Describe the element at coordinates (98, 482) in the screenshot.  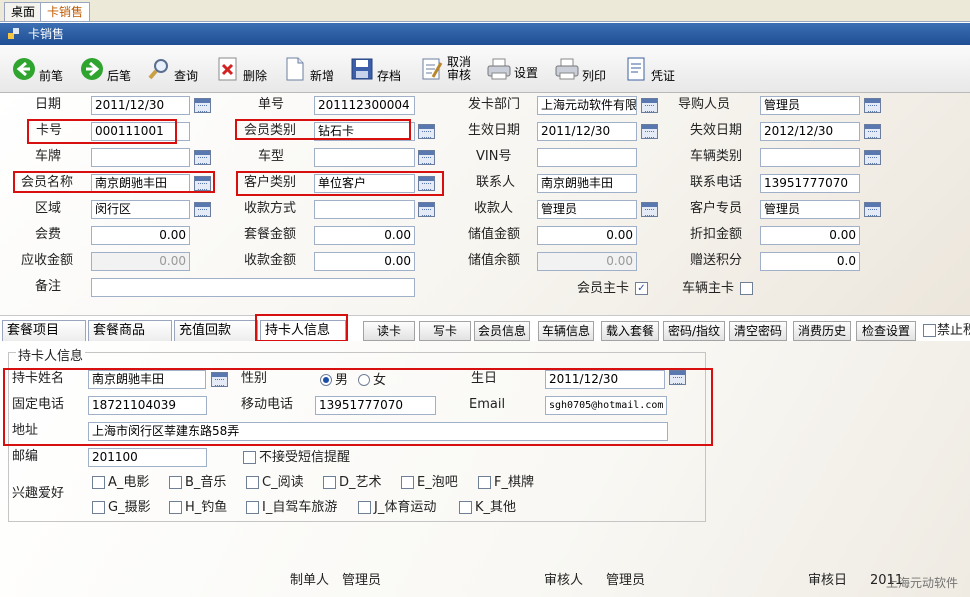
I see `hobby-checkbox-a` at that location.